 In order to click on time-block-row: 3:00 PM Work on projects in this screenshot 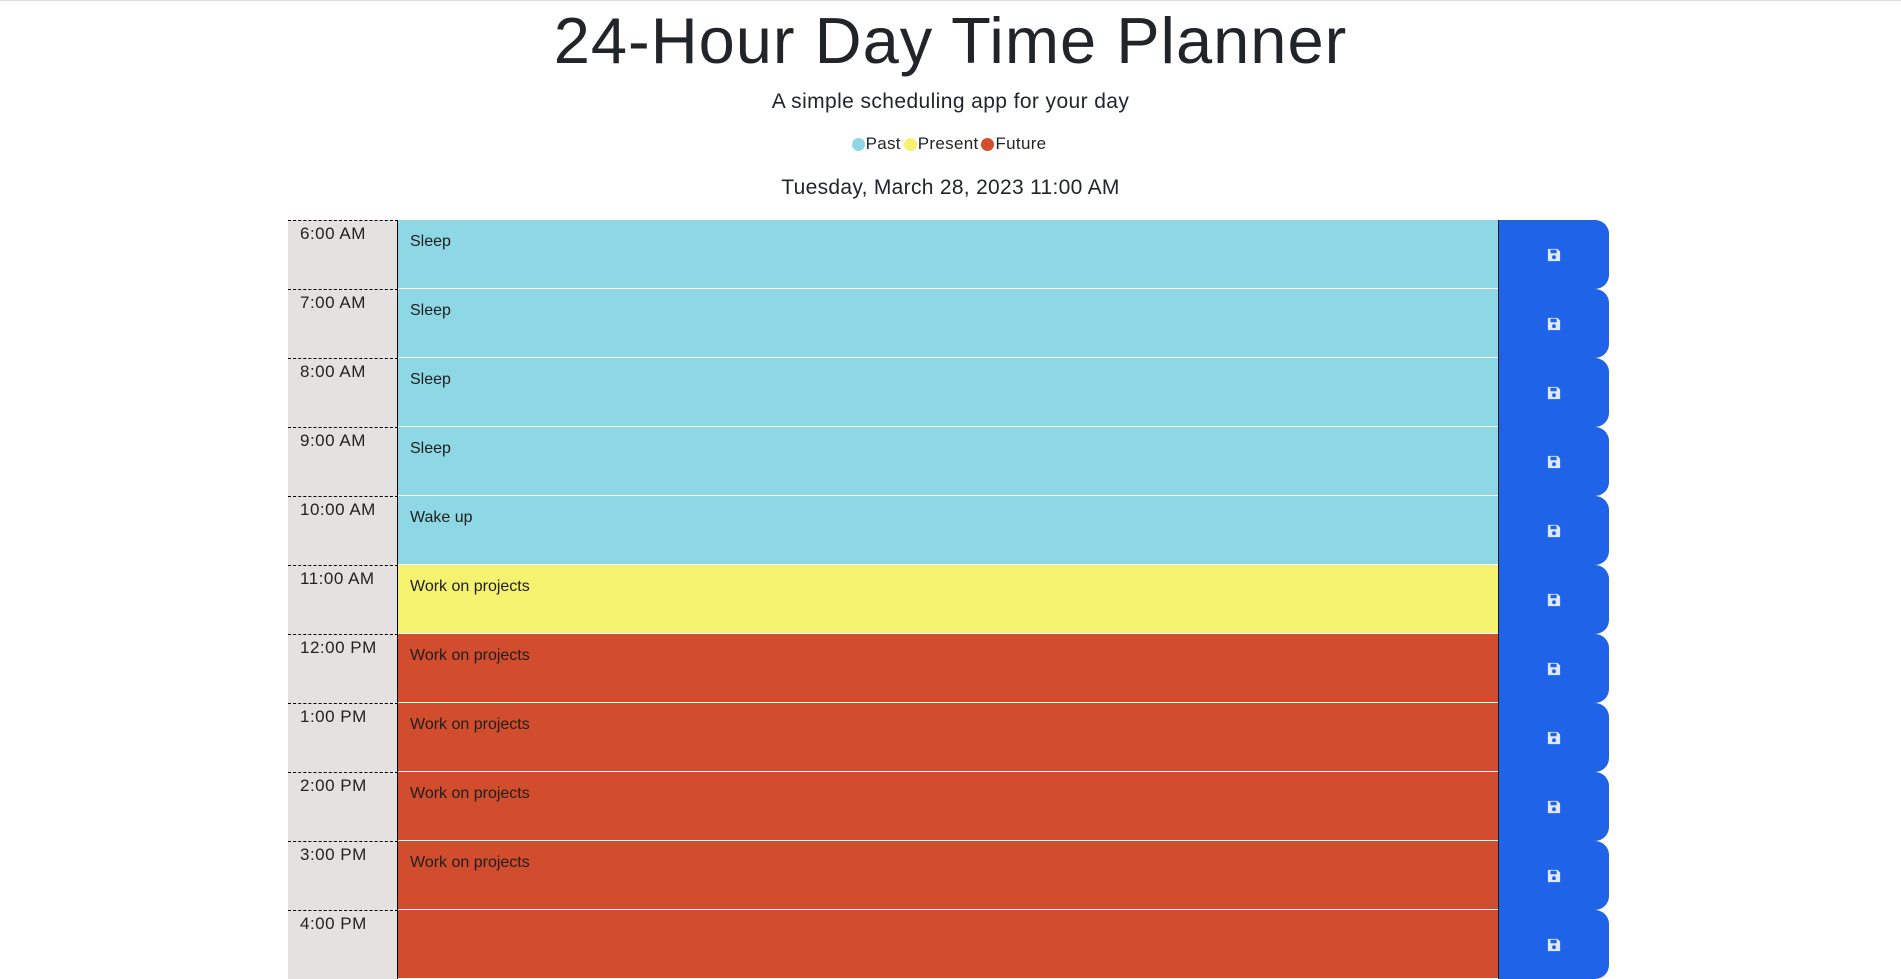, I will do `click(949, 875)`.